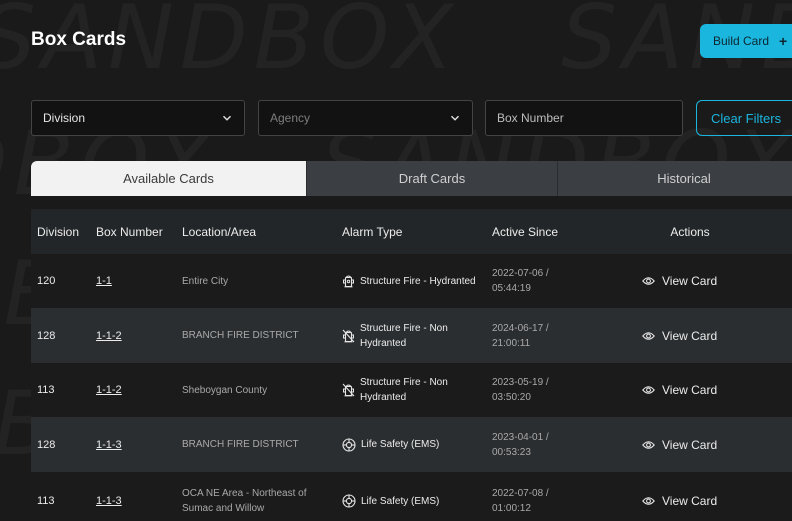 This screenshot has height=521, width=792. I want to click on agency-select-label: Agency, so click(290, 118).